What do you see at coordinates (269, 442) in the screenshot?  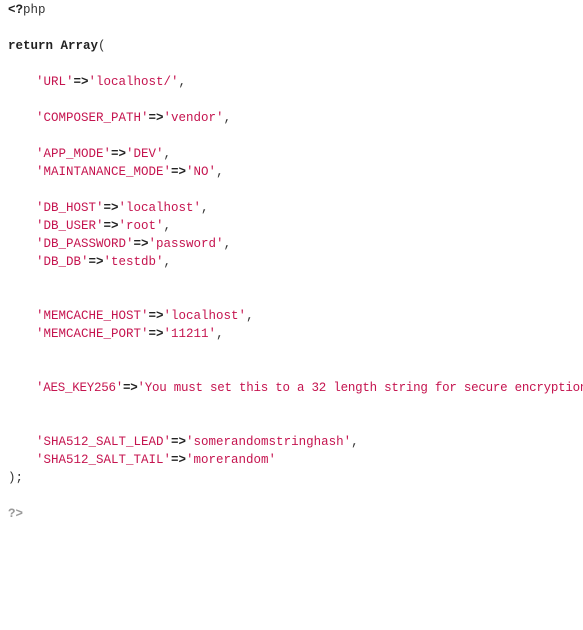 I see `entry-value: 'somerandomstringhash'` at bounding box center [269, 442].